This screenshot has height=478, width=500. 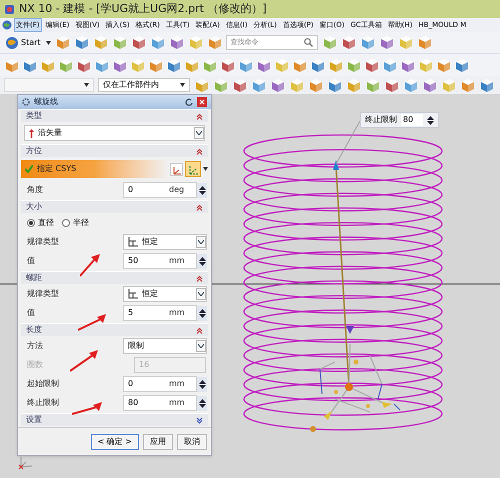 I want to click on gear-icon, so click(x=26, y=102).